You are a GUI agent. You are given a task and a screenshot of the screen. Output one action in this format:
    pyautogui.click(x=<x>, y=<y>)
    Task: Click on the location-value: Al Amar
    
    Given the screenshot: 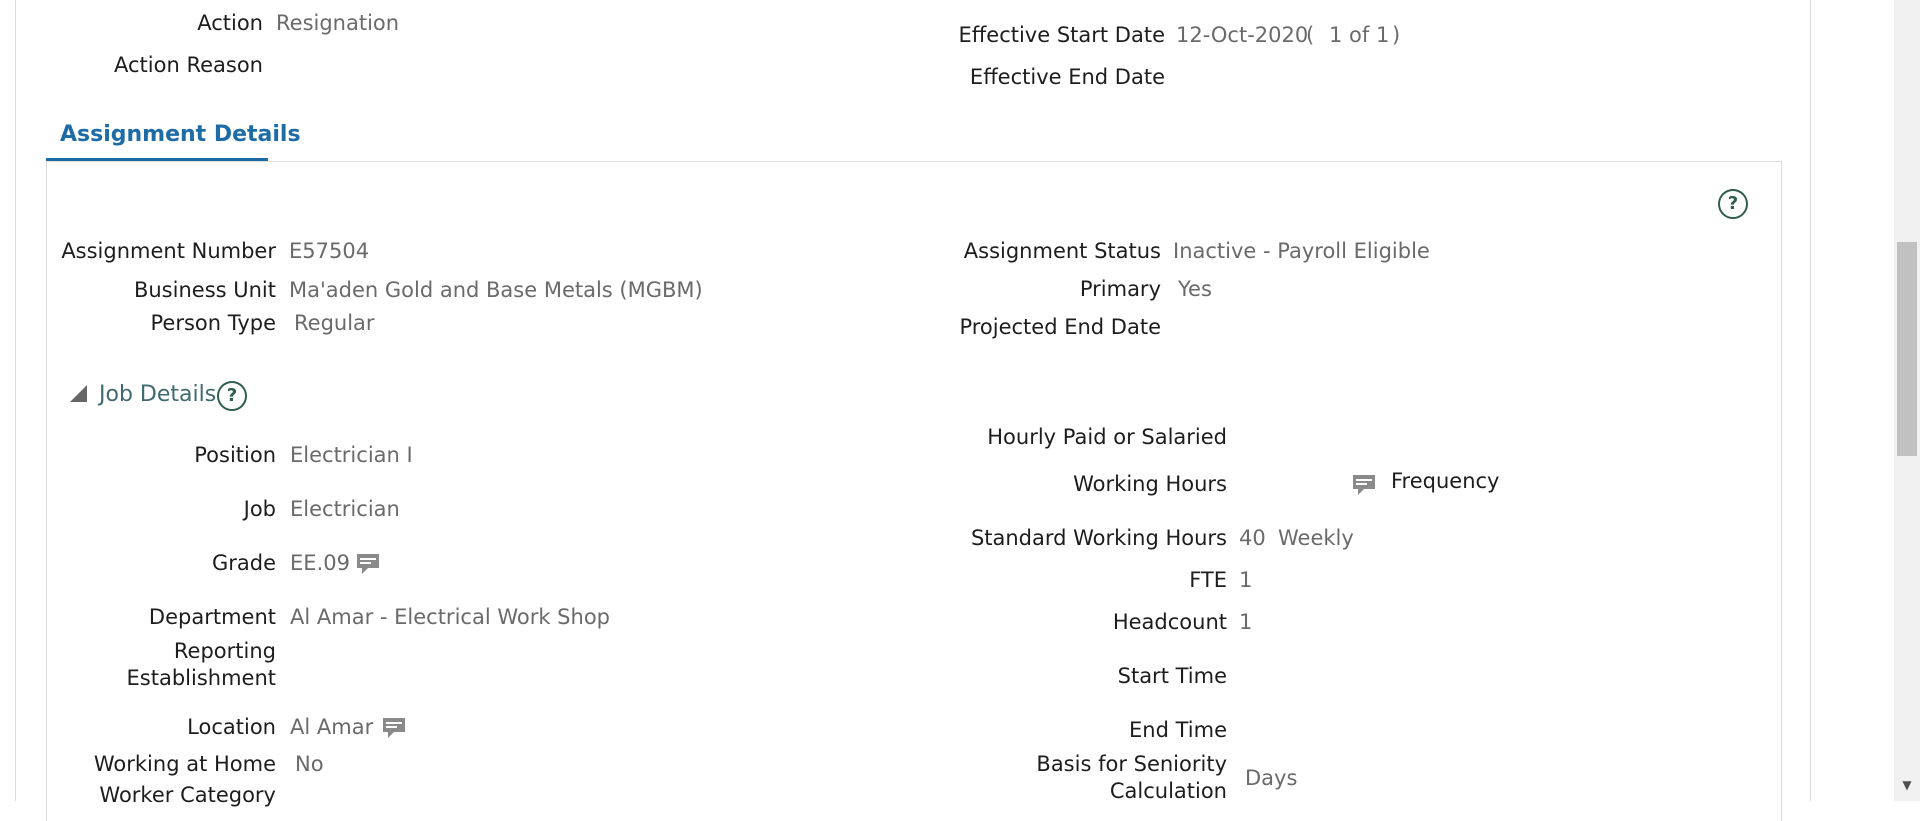 What is the action you would take?
    pyautogui.click(x=332, y=727)
    